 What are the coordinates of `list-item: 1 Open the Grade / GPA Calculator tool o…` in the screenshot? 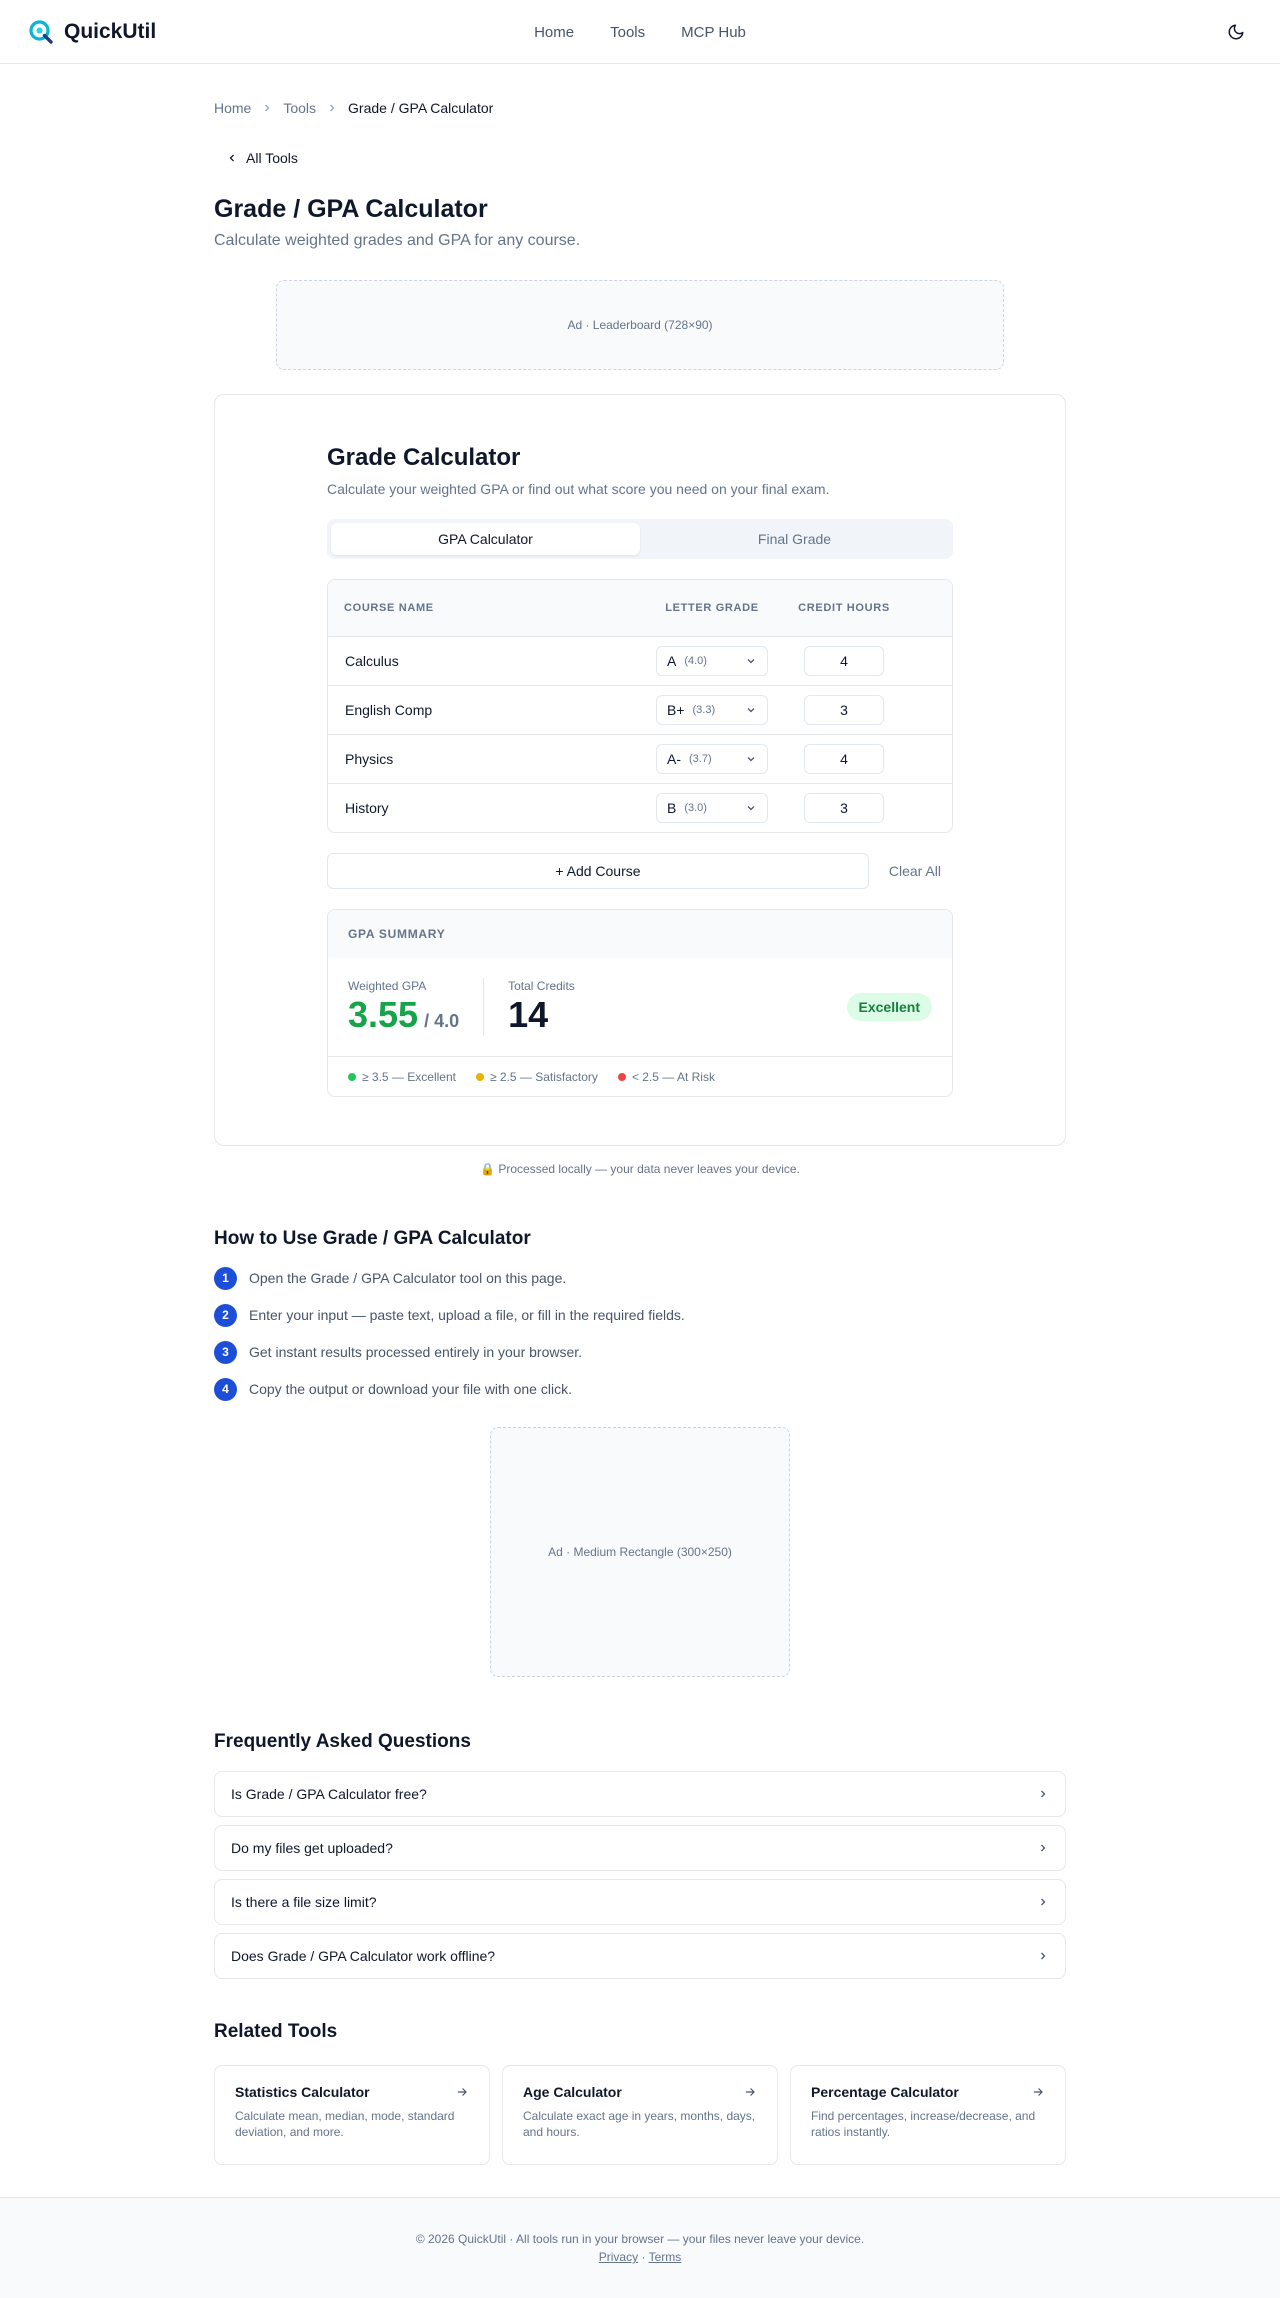 It's located at (640, 1278).